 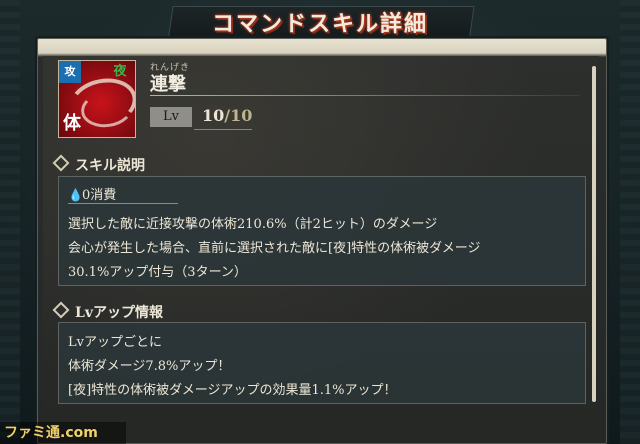 I want to click on level-up-line: 体術ダメージ7.8%アップ！, so click(x=149, y=366).